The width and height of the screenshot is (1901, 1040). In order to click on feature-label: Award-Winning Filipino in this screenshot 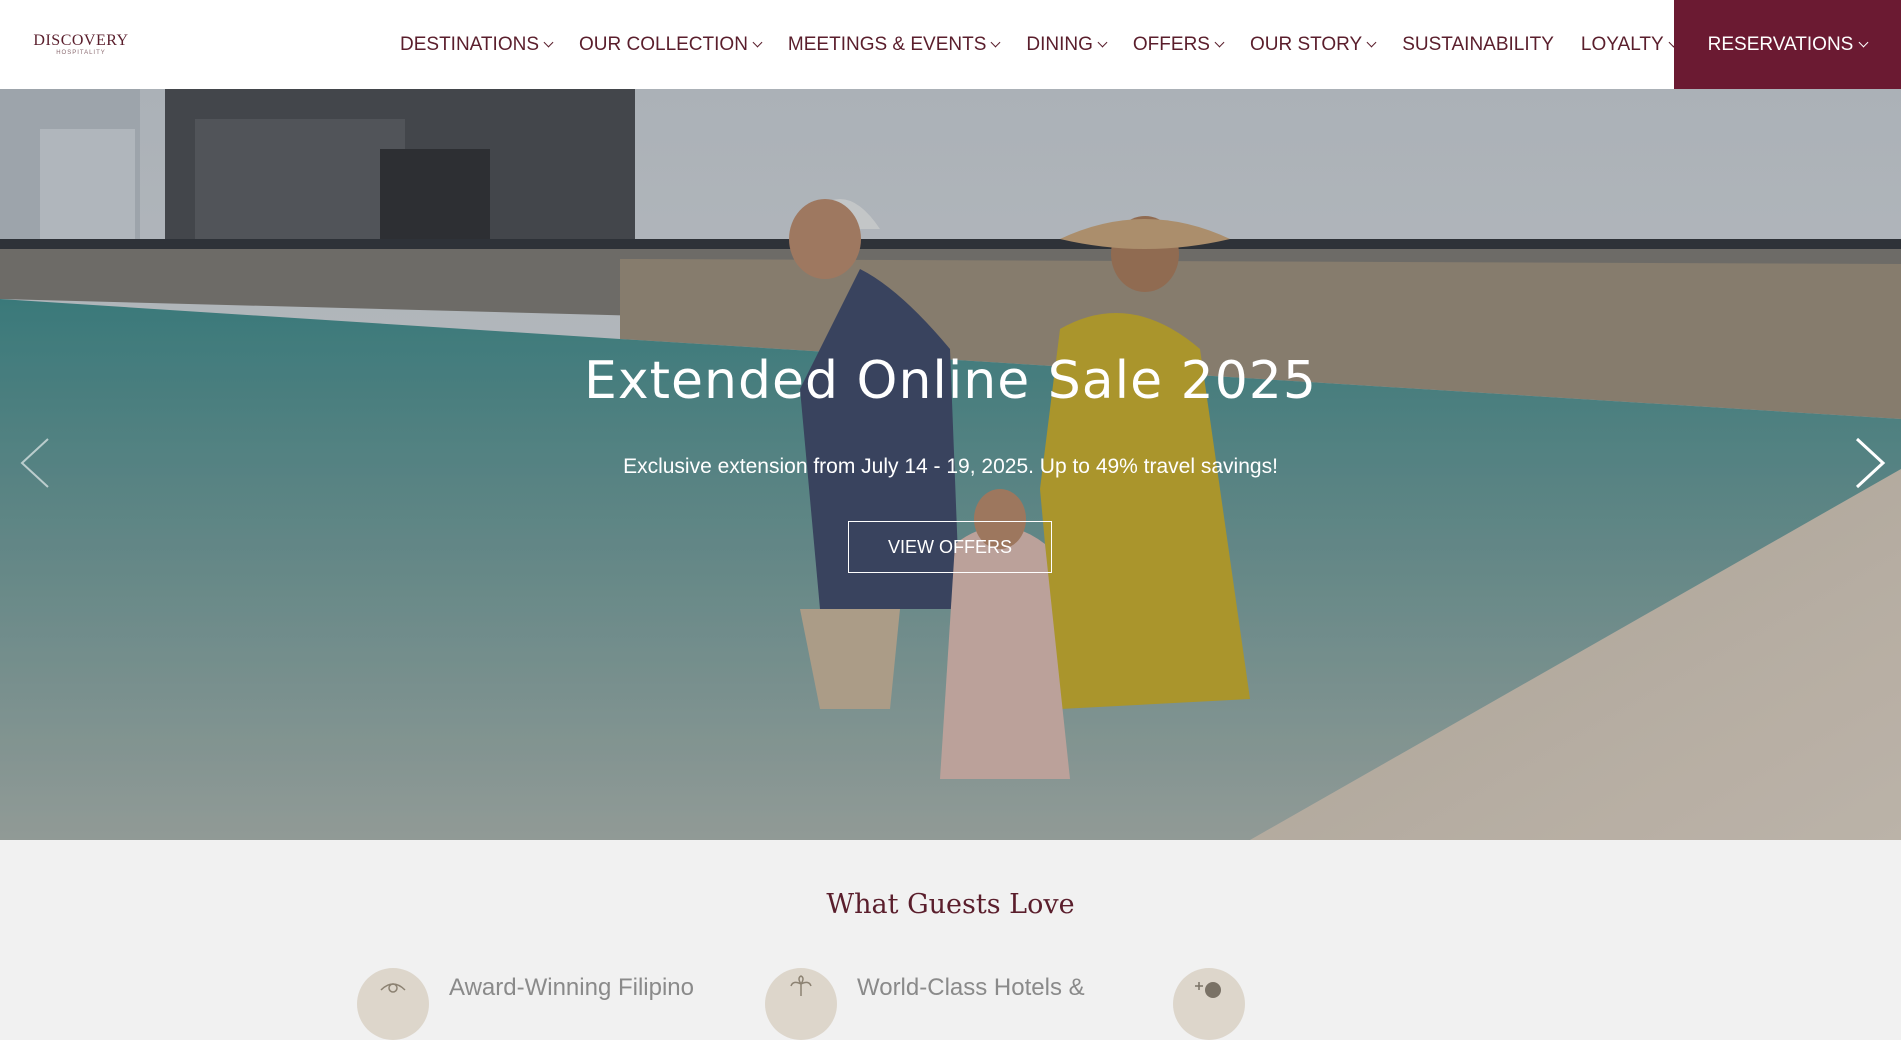, I will do `click(571, 987)`.